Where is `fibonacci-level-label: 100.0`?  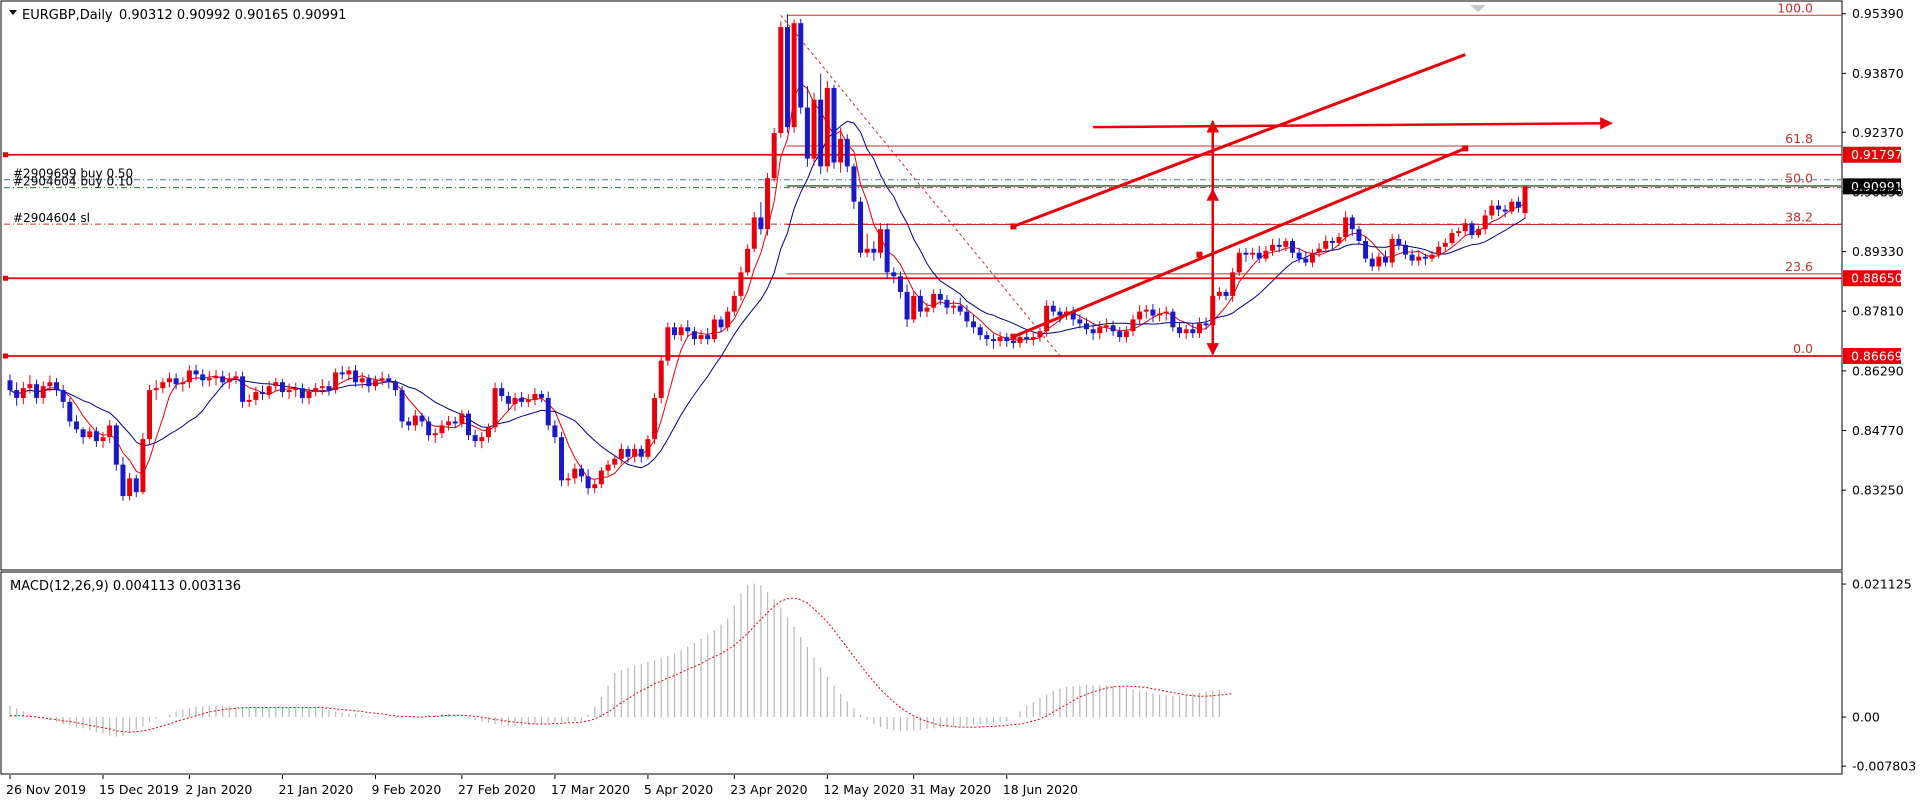 fibonacci-level-label: 100.0 is located at coordinates (1795, 7).